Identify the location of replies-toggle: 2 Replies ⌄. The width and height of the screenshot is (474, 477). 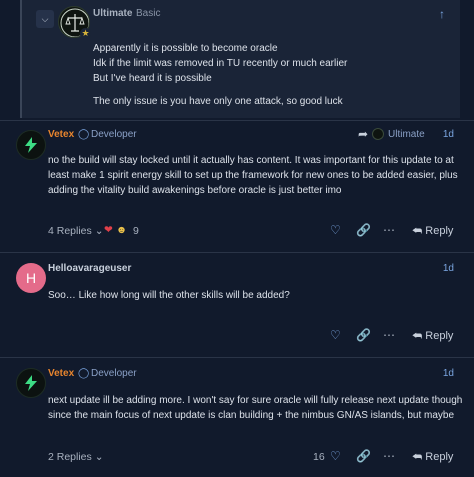
(76, 457).